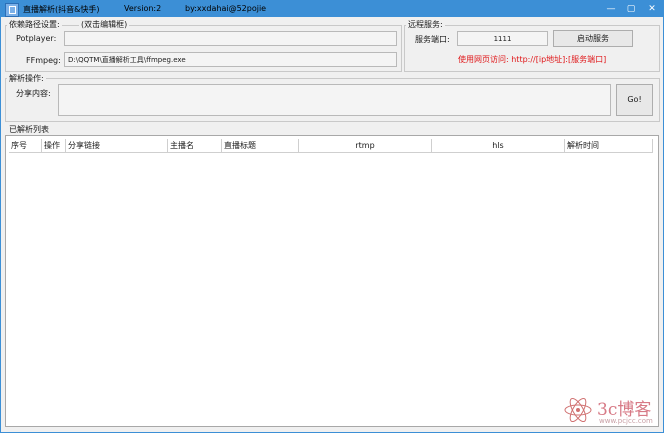  What do you see at coordinates (593, 38) in the screenshot?
I see `start-service-button: 启动服务` at bounding box center [593, 38].